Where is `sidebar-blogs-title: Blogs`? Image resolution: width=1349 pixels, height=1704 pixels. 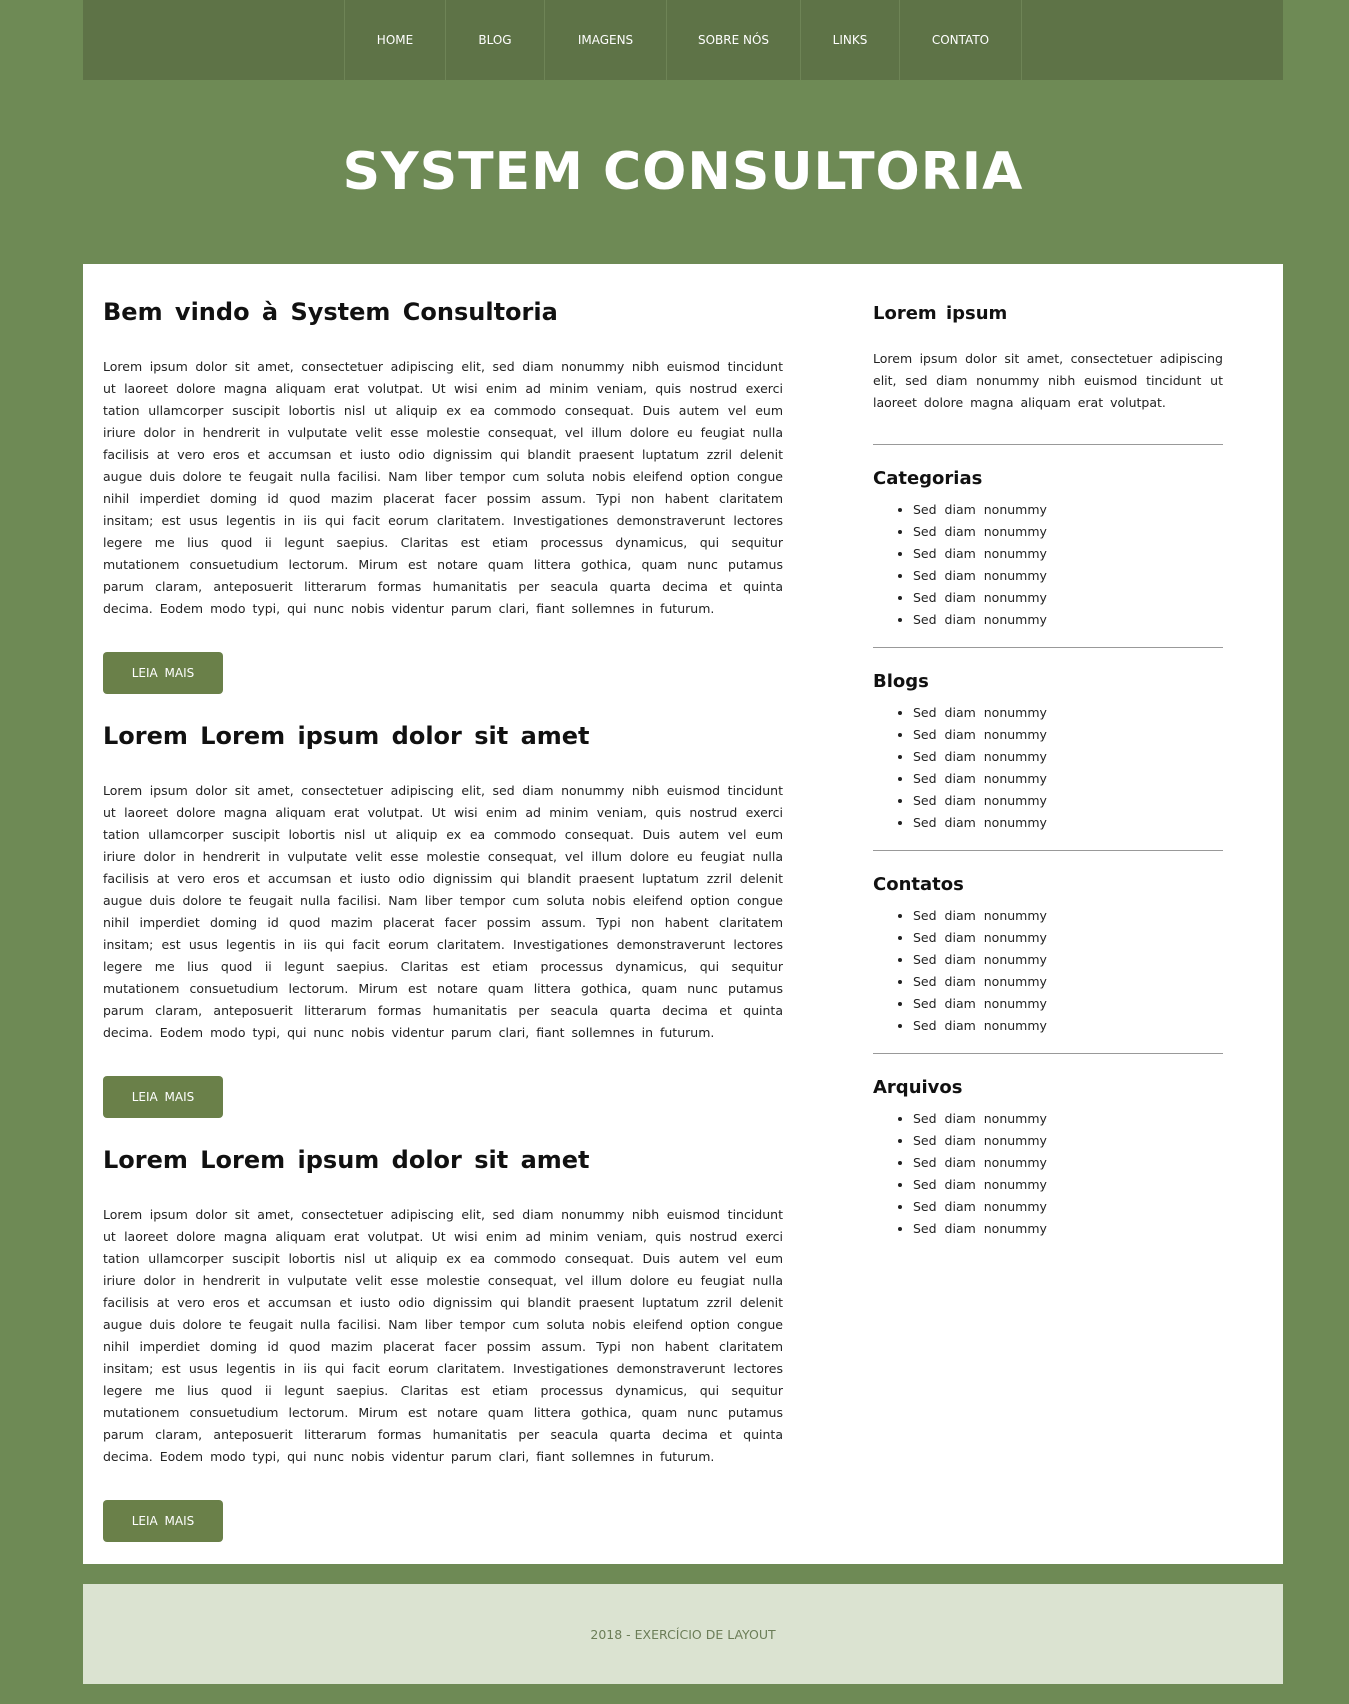 sidebar-blogs-title: Blogs is located at coordinates (901, 681).